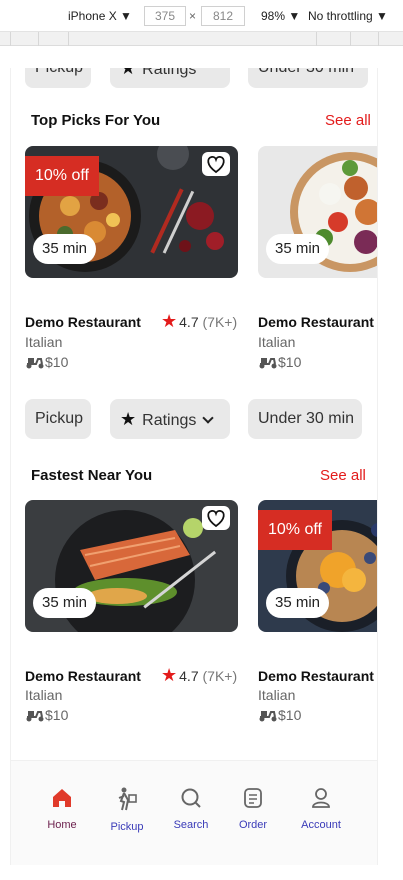 This screenshot has width=403, height=880. I want to click on chip-ratings: ★ Ratings, so click(170, 419).